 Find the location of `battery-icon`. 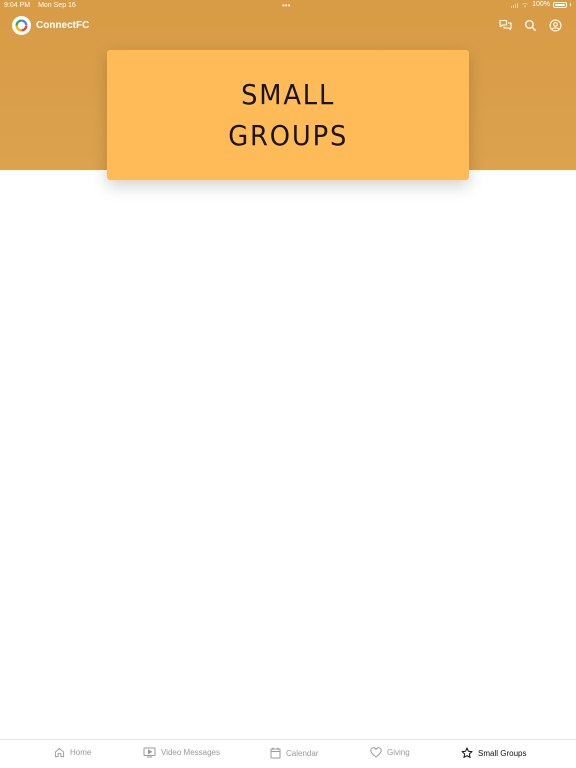

battery-icon is located at coordinates (560, 4).